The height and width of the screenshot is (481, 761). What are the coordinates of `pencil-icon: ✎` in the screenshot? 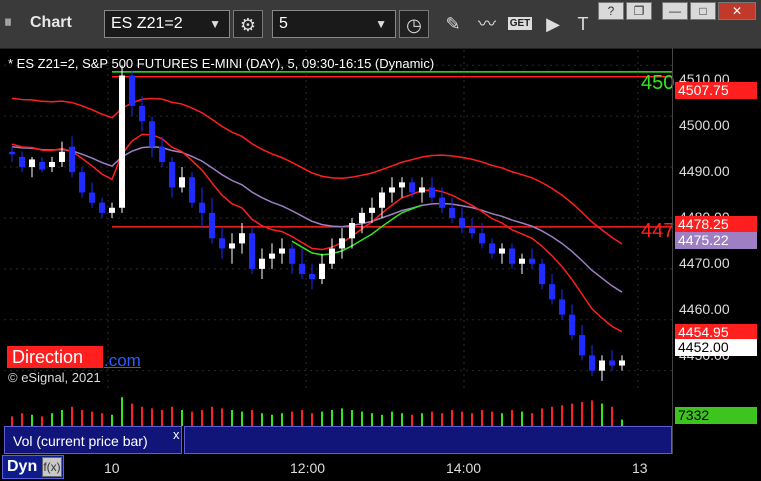 It's located at (453, 24).